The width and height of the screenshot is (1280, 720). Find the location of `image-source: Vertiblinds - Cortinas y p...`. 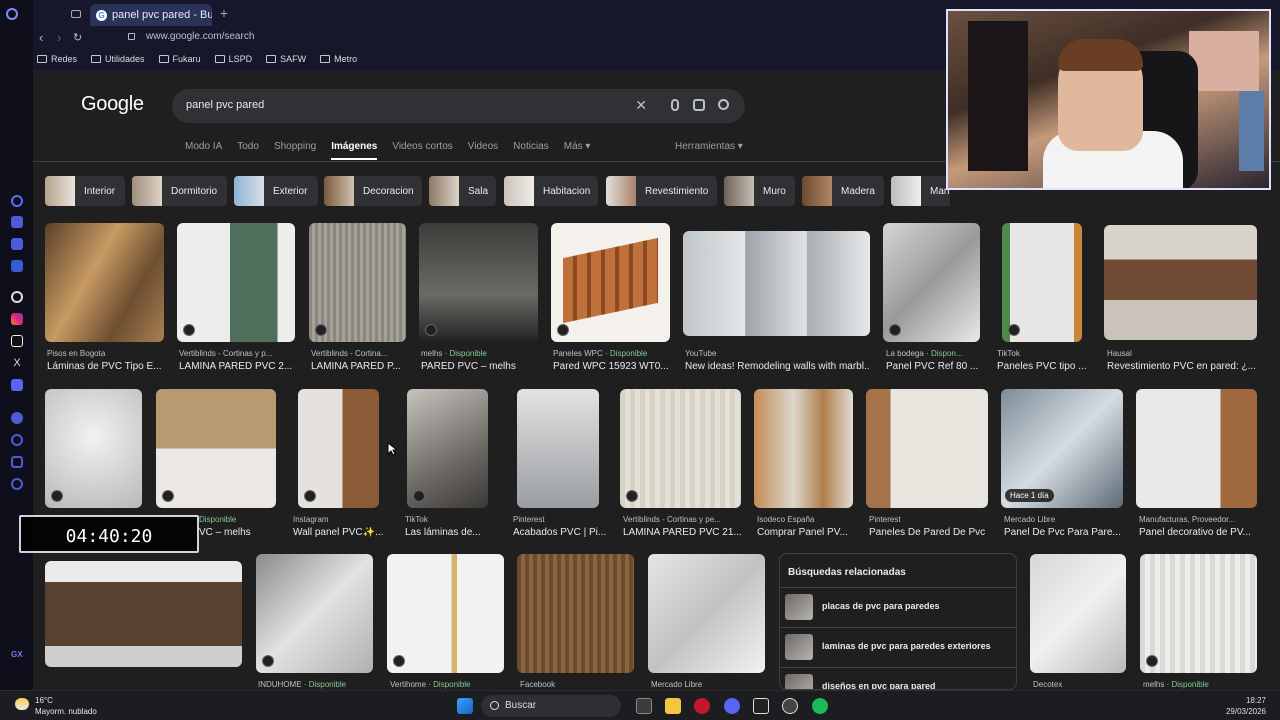

image-source: Vertiblinds - Cortinas y p... is located at coordinates (238, 354).